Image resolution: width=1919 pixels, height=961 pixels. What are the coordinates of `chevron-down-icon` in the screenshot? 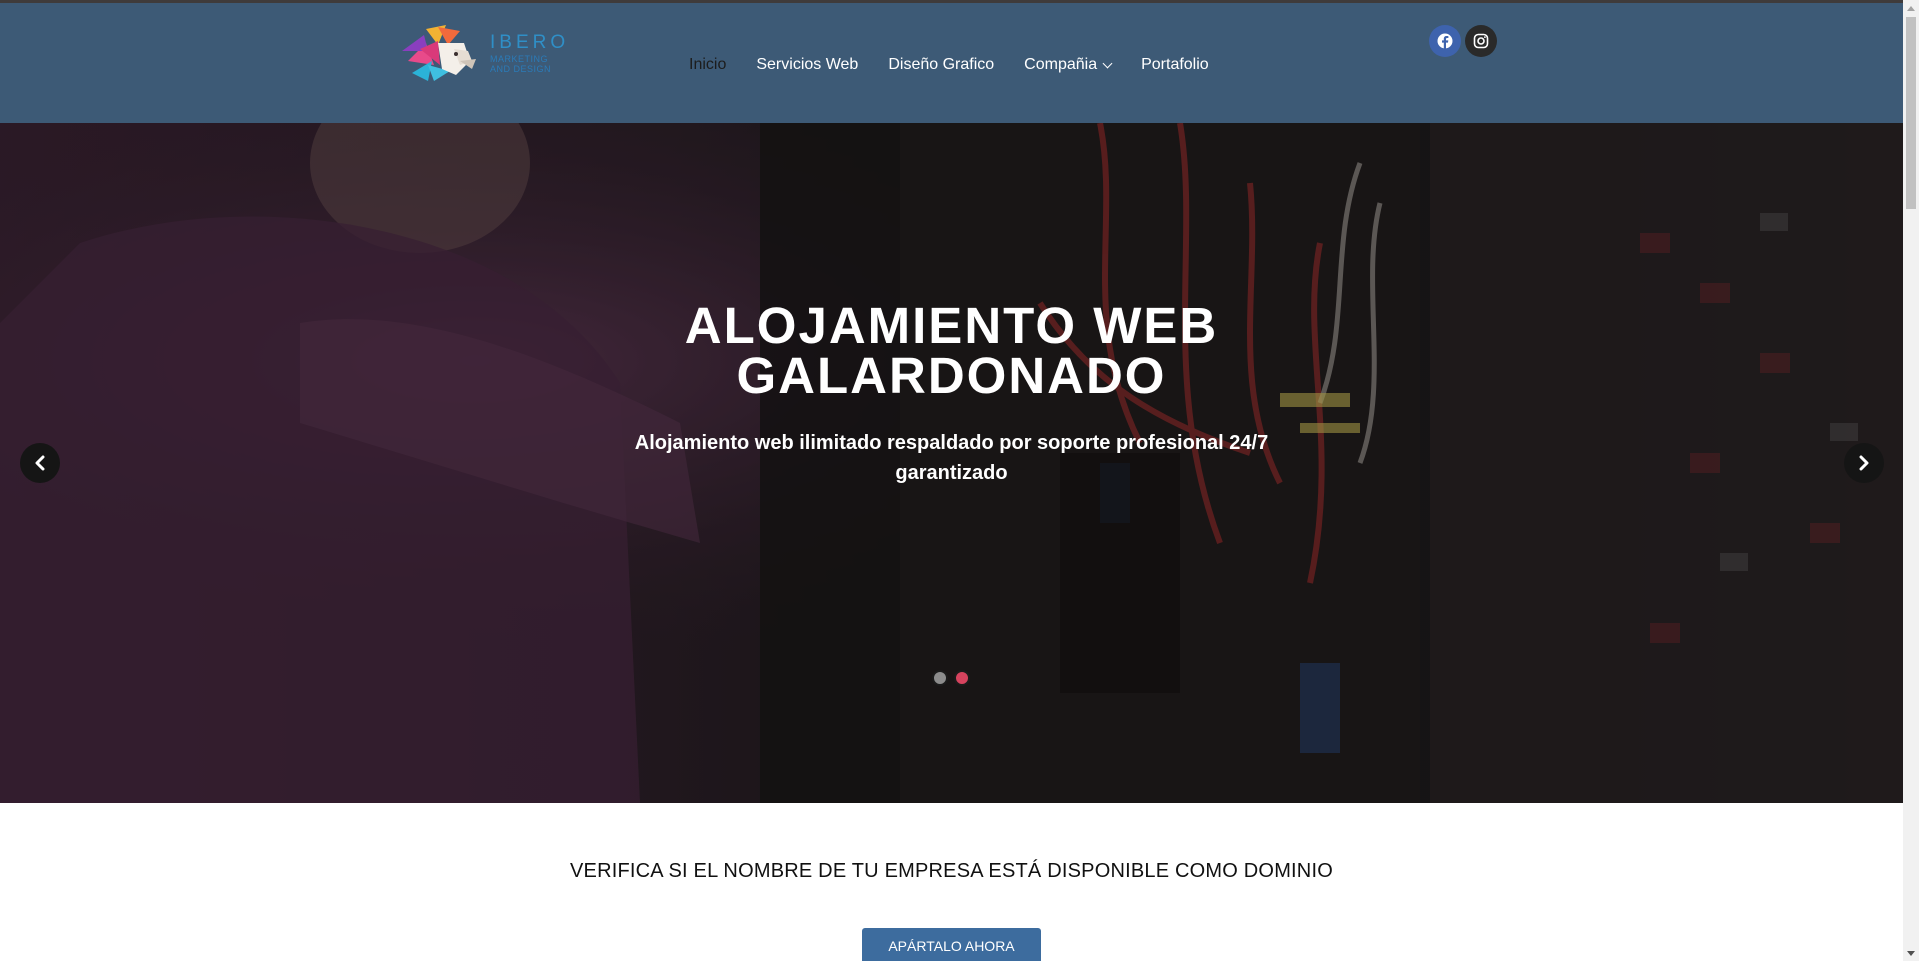 It's located at (1107, 63).